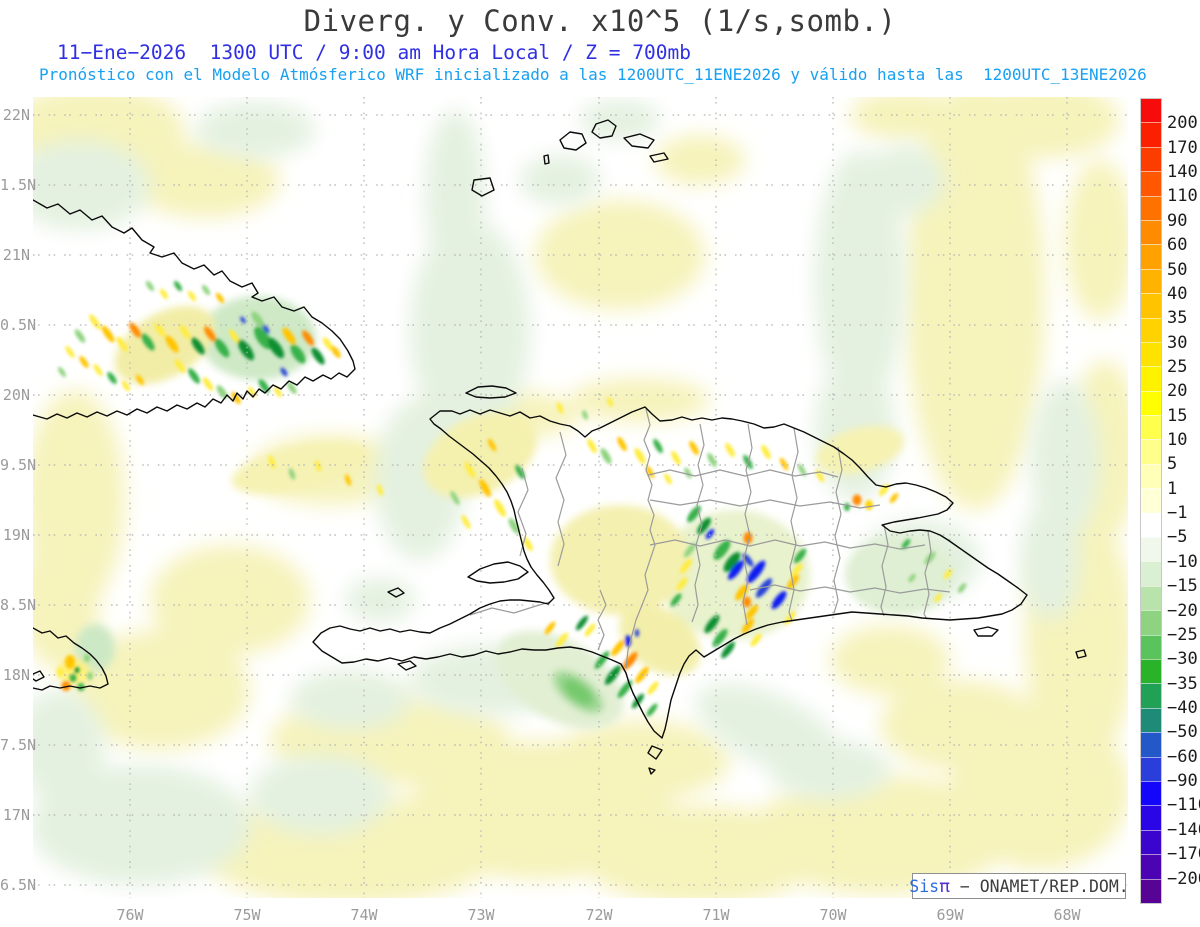 The height and width of the screenshot is (927, 1200). I want to click on lon-tick-label: 70W, so click(833, 915).